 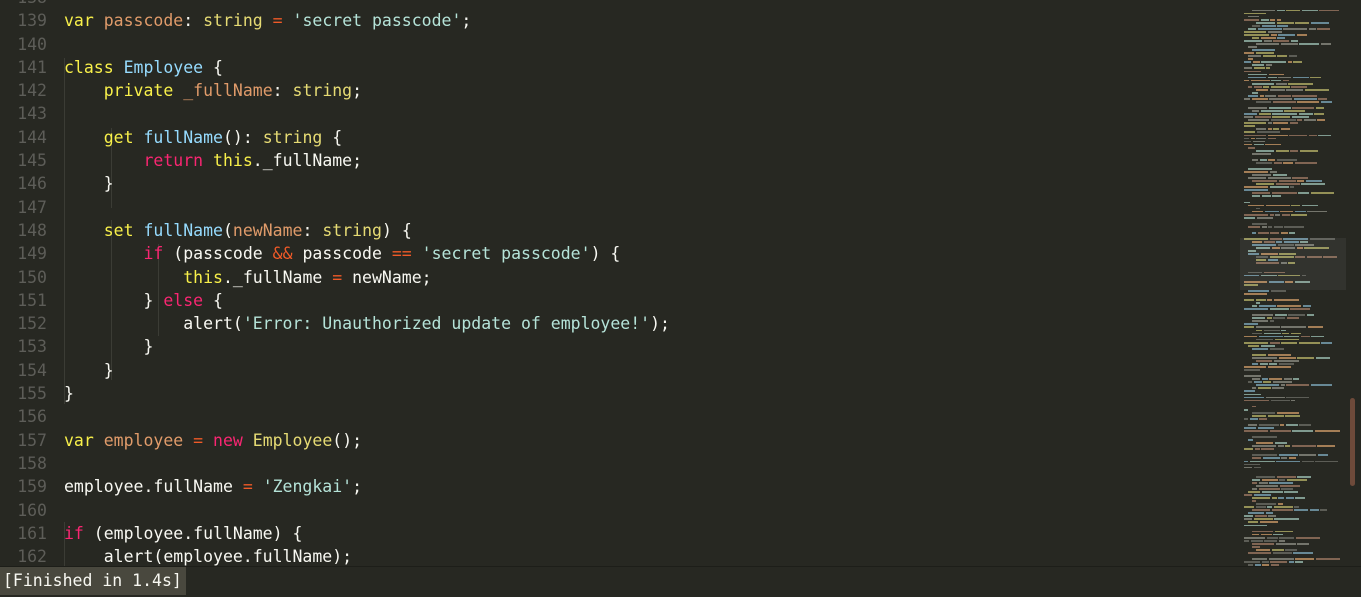 I want to click on code-token: (passcode, so click(x=218, y=254).